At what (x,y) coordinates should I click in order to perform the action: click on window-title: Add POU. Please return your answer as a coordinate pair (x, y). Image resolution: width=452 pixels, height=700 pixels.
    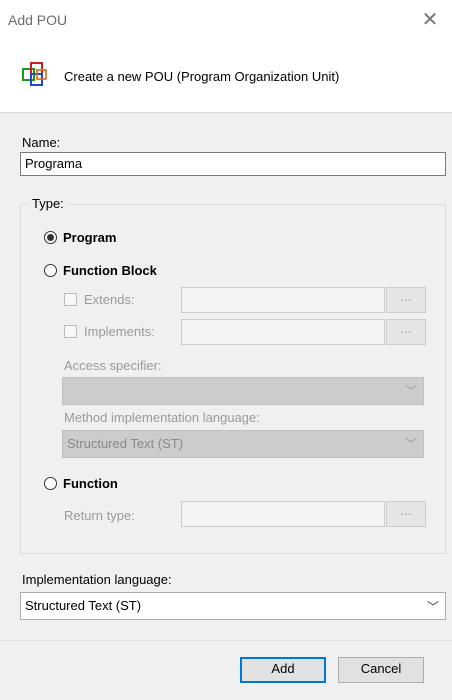
    Looking at the image, I should click on (38, 20).